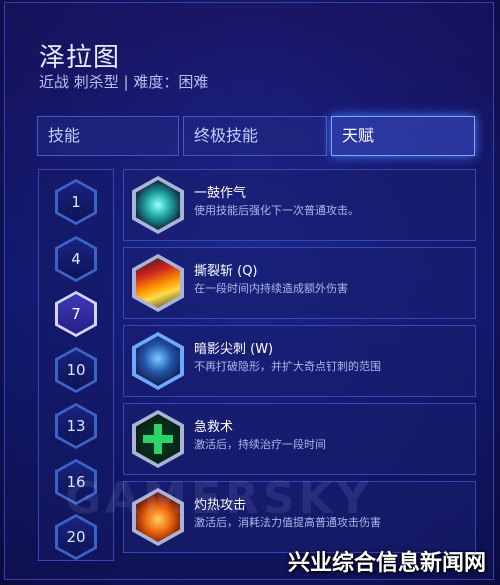 Image resolution: width=500 pixels, height=585 pixels. I want to click on heal-cross-icon, so click(158, 439).